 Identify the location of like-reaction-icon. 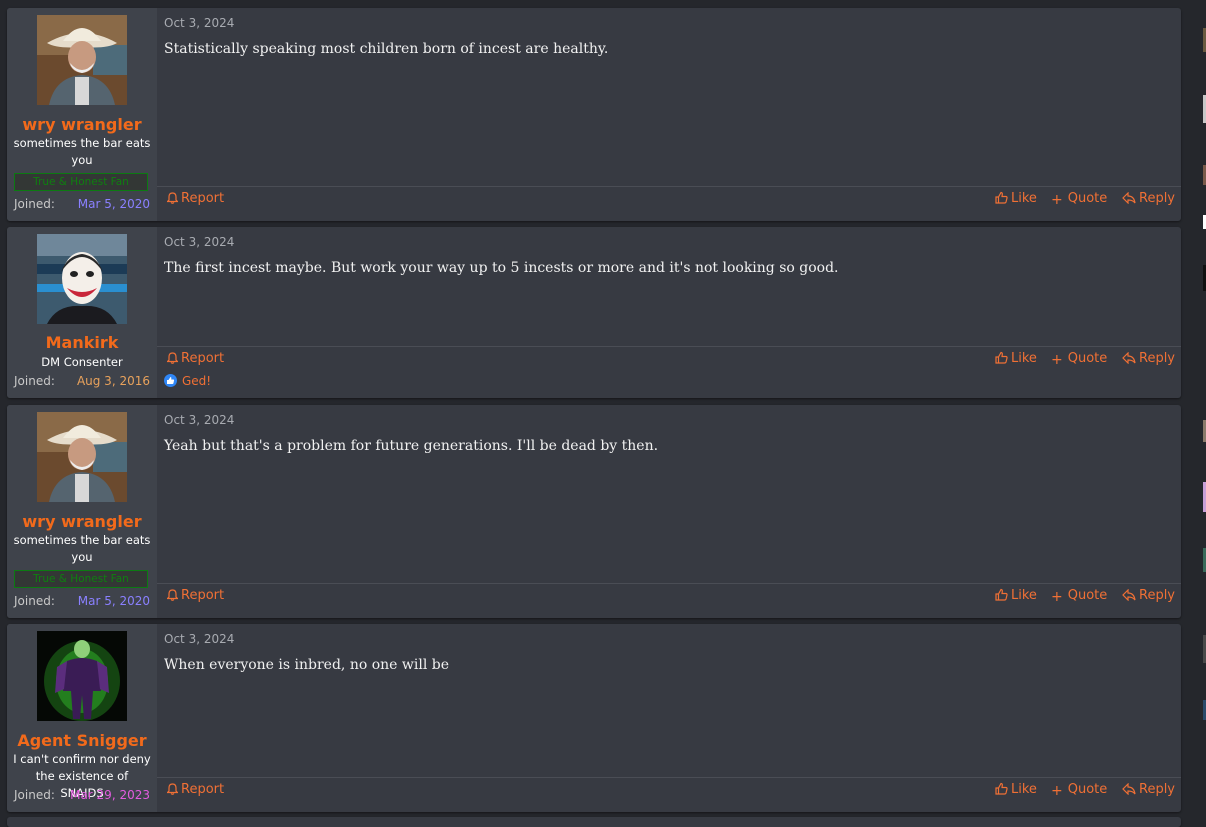
(170, 380).